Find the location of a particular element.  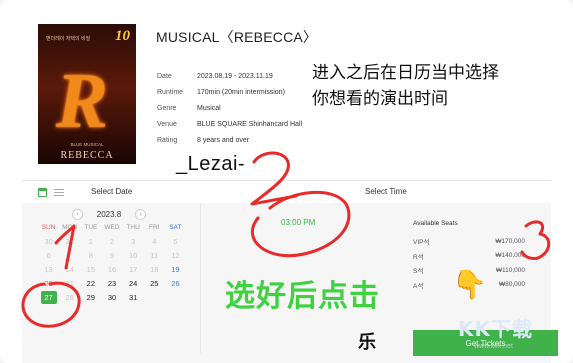

author-tag: _Lezai- is located at coordinates (211, 164).